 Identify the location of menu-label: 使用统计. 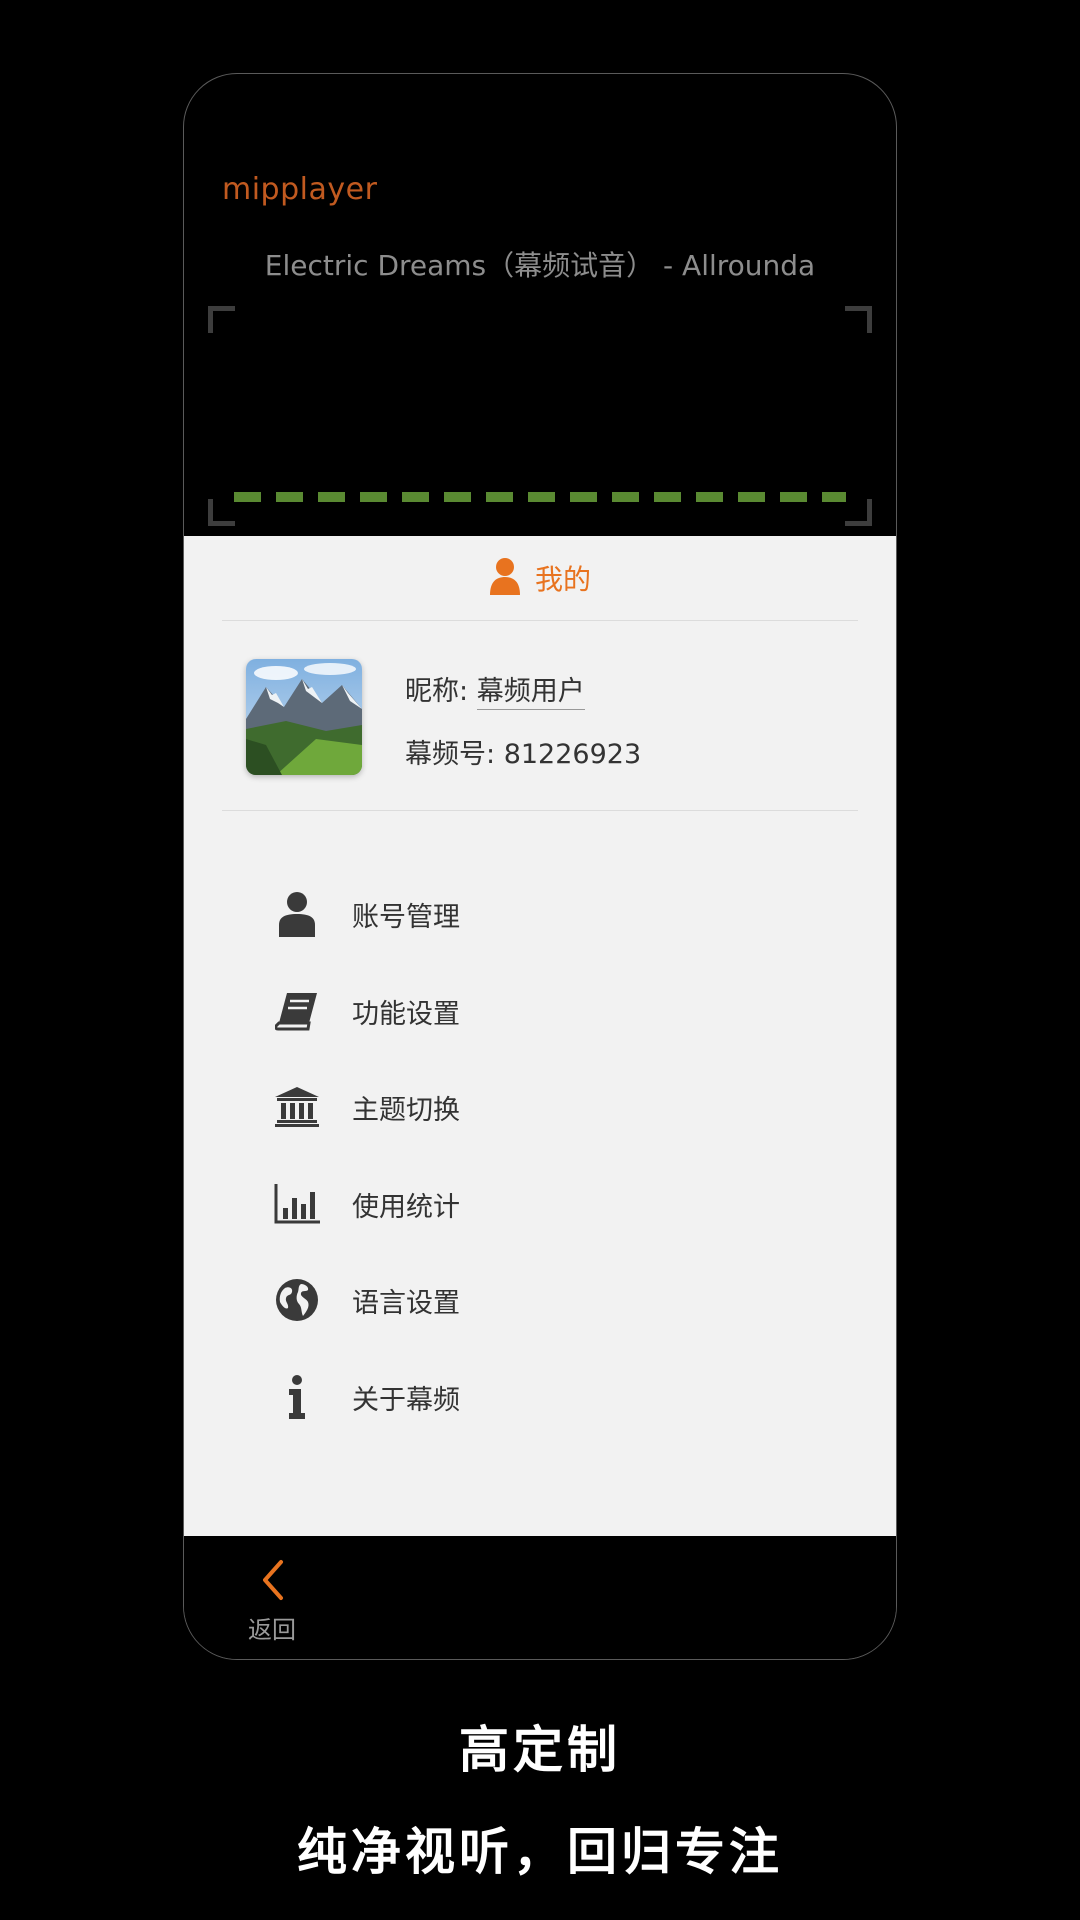
(406, 1207).